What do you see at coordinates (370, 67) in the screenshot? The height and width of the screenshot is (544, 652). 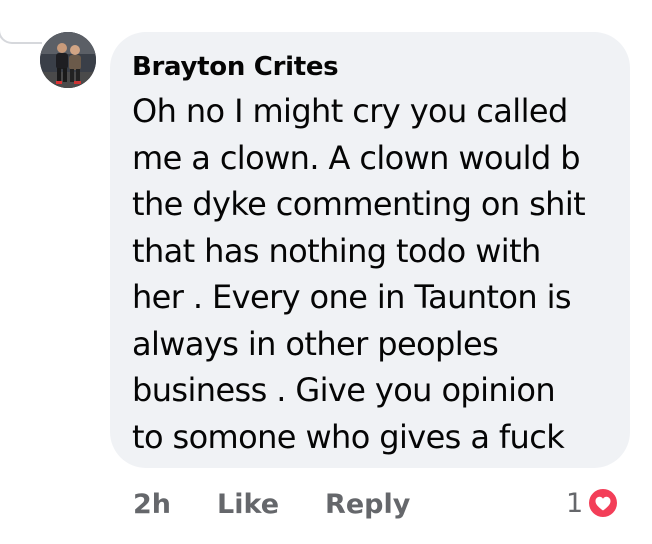 I see `comment-author-name: Brayton Crites` at bounding box center [370, 67].